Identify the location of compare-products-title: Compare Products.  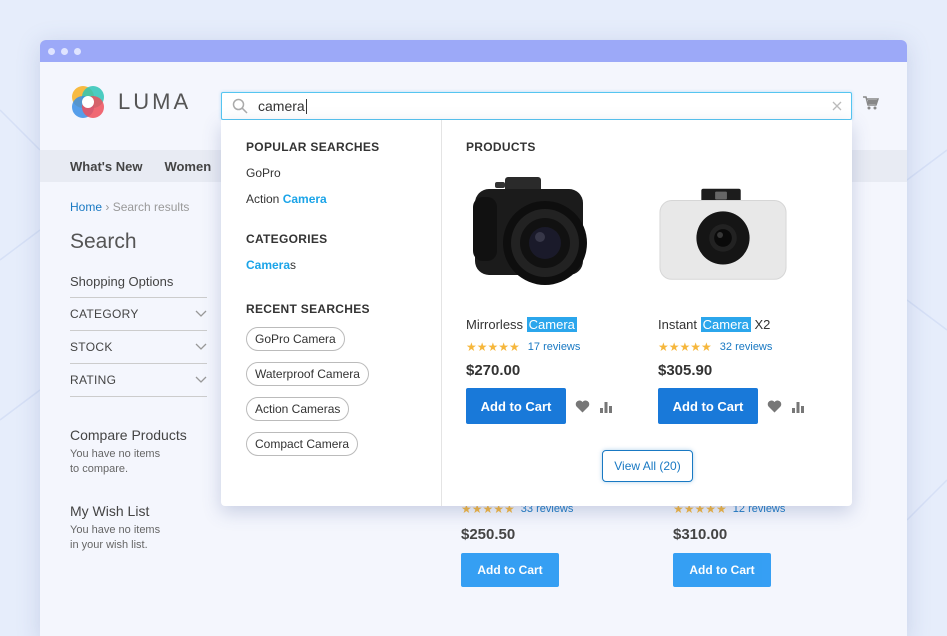
(128, 435).